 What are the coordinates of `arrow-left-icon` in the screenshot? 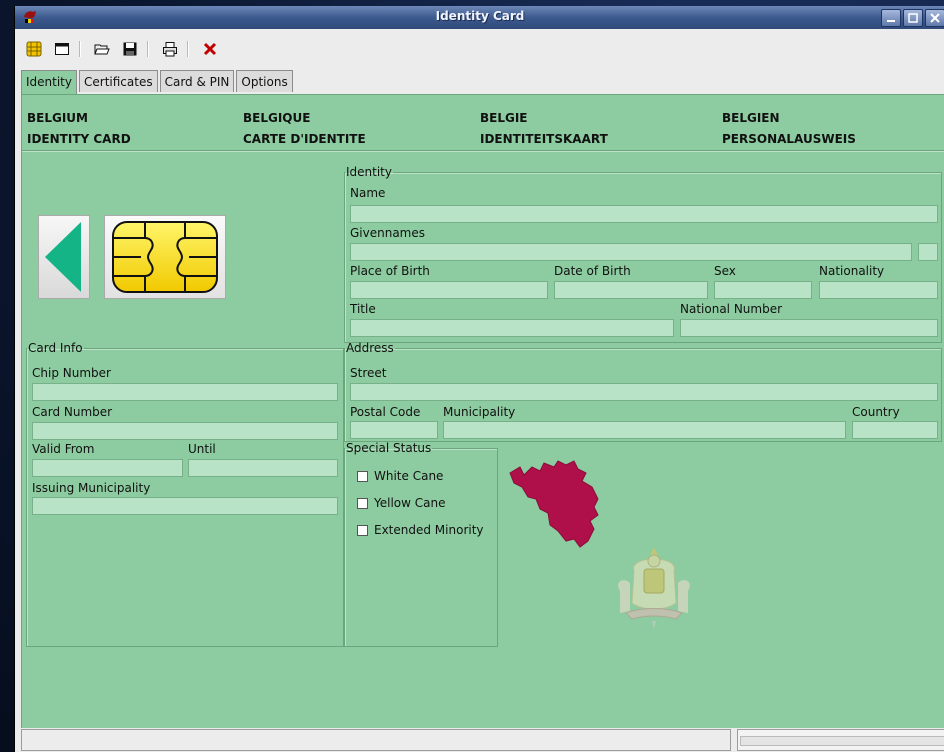 It's located at (63, 257).